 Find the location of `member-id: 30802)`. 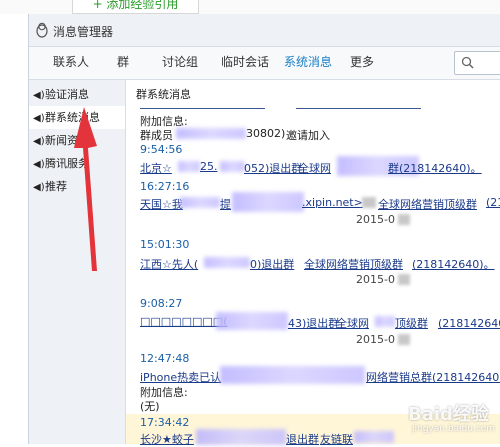

member-id: 30802) is located at coordinates (266, 133).